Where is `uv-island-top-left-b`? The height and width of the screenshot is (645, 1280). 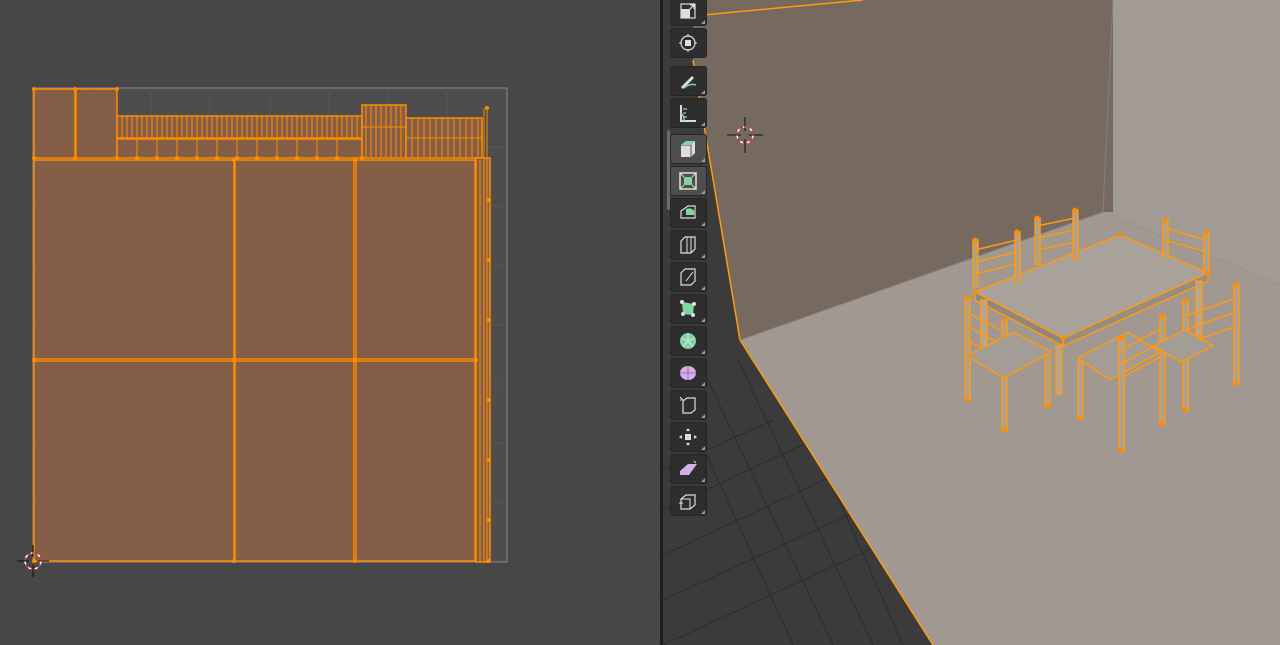 uv-island-top-left-b is located at coordinates (96, 123).